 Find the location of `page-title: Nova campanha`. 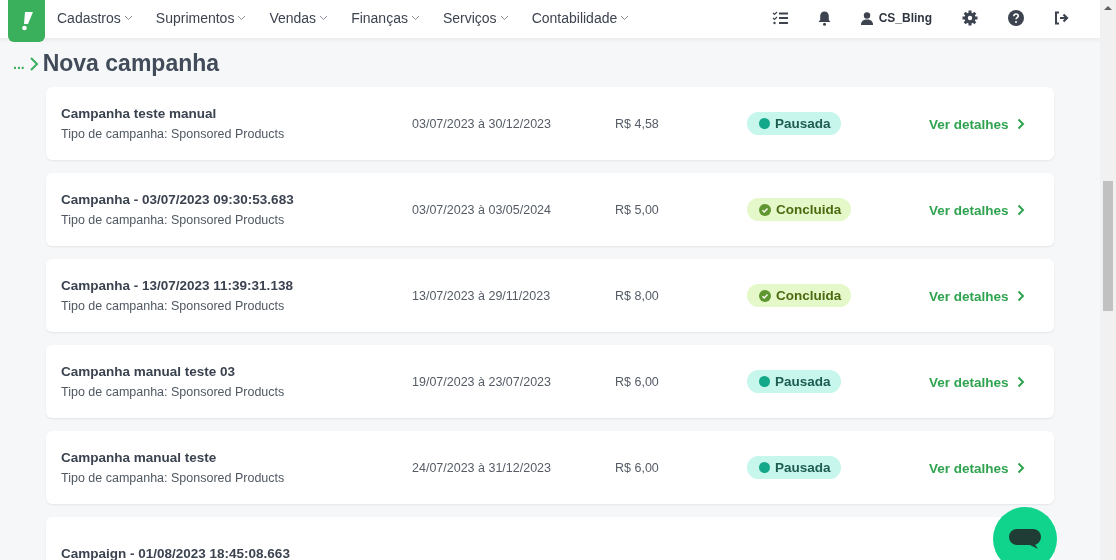

page-title: Nova campanha is located at coordinates (131, 63).